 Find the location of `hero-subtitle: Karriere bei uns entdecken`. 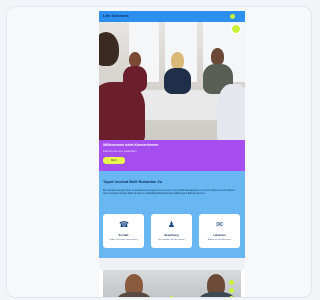

hero-subtitle: Karriere bei uns entdecken is located at coordinates (120, 151).